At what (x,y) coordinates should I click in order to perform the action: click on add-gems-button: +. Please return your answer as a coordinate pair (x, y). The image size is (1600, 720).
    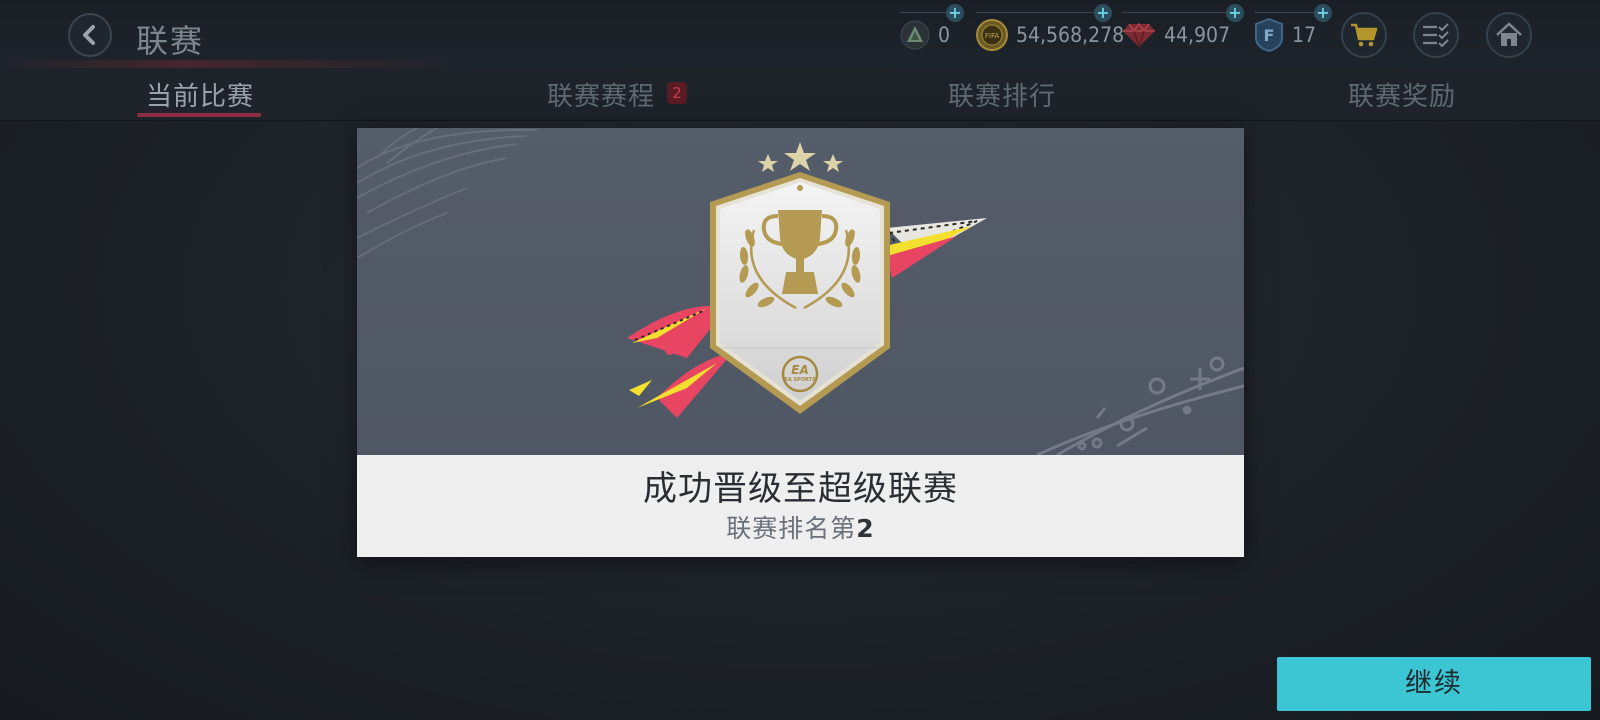
    Looking at the image, I should click on (1235, 13).